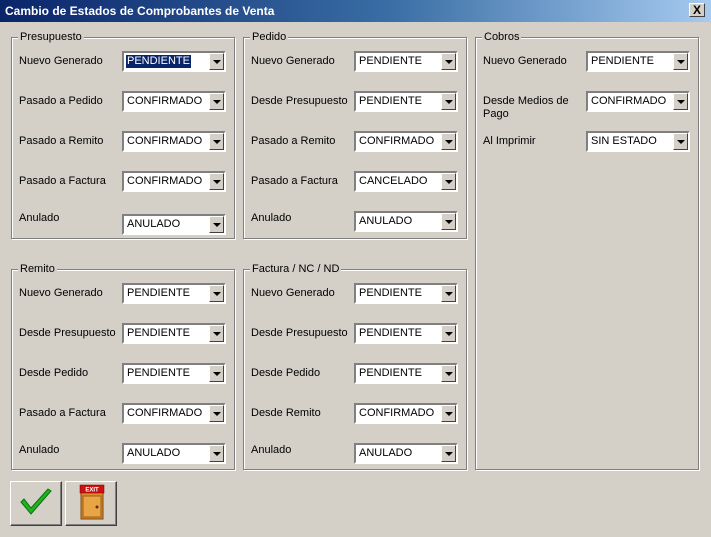 Image resolution: width=711 pixels, height=537 pixels. Describe the element at coordinates (294, 181) in the screenshot. I see `pedido-pasado-factura-label: Pasado a Factura` at that location.